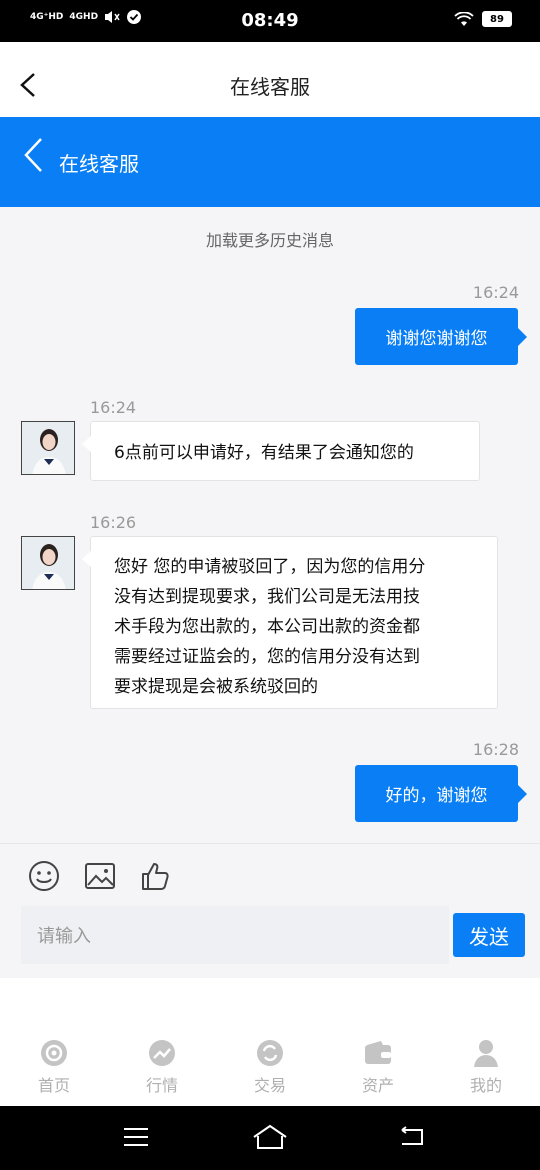 Image resolution: width=540 pixels, height=1170 pixels. I want to click on back-arrow-icon, so click(33, 155).